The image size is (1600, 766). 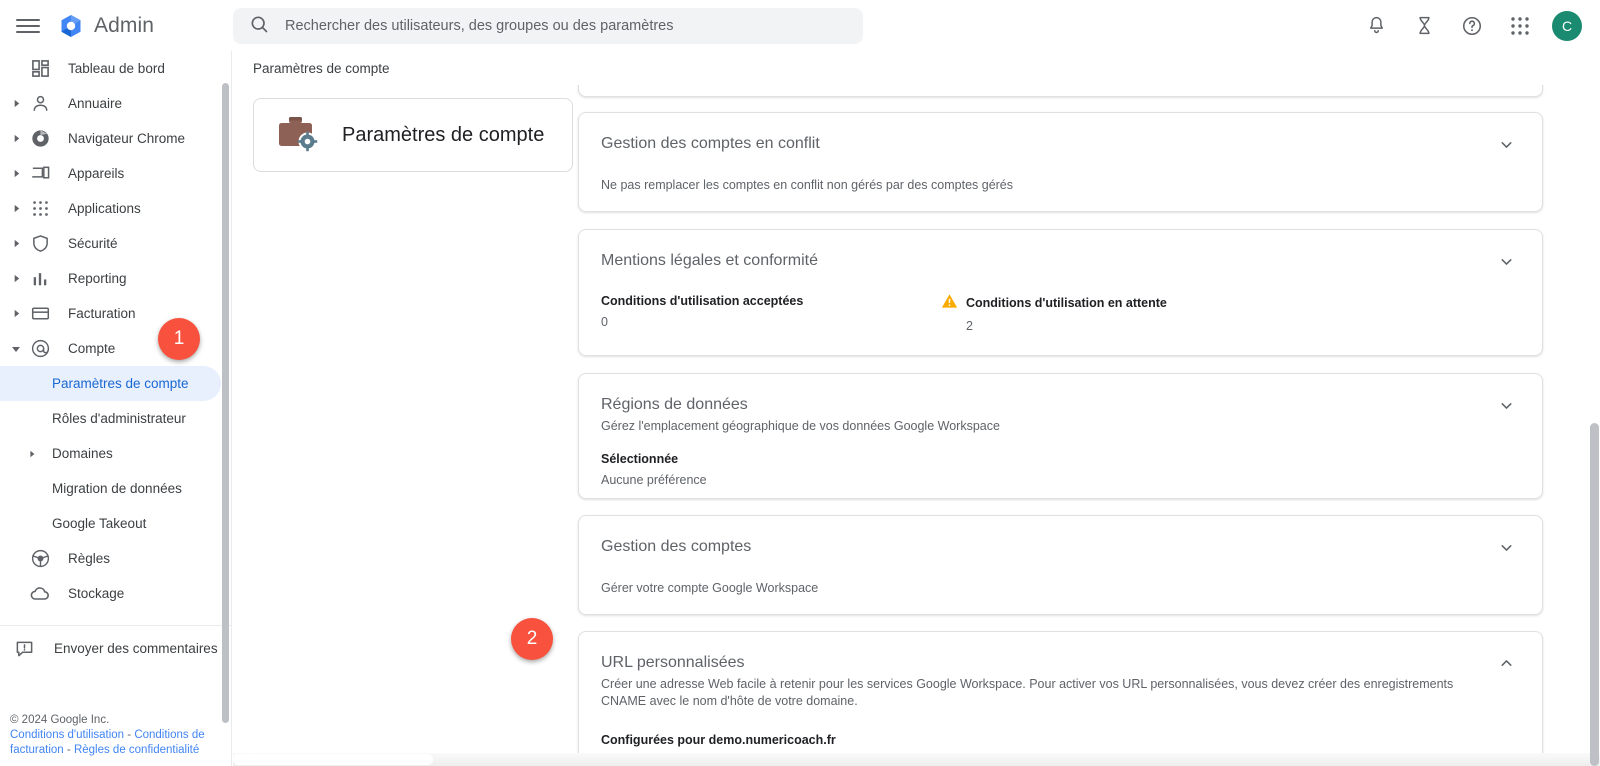 What do you see at coordinates (673, 662) in the screenshot?
I see `card-title: URL personnalisées` at bounding box center [673, 662].